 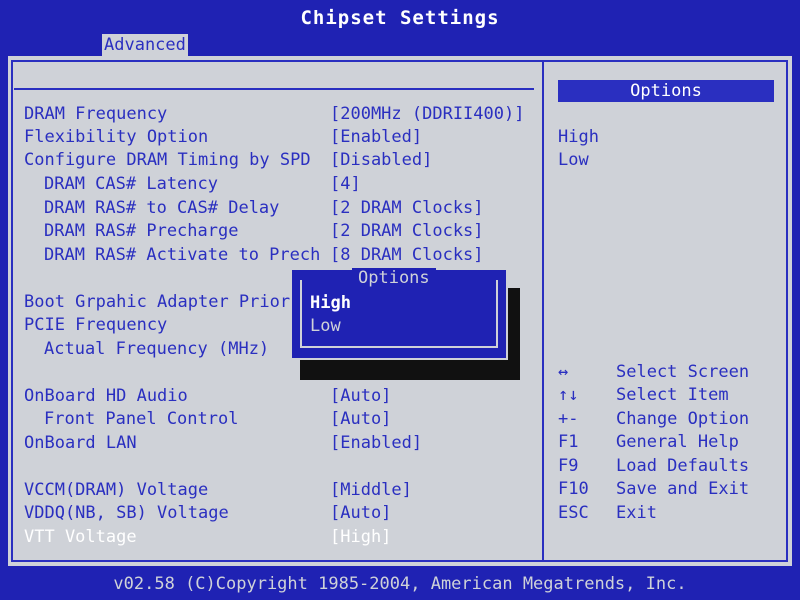 What do you see at coordinates (162, 208) in the screenshot?
I see `setting-label: DRAM RAS# to CAS# Delay` at bounding box center [162, 208].